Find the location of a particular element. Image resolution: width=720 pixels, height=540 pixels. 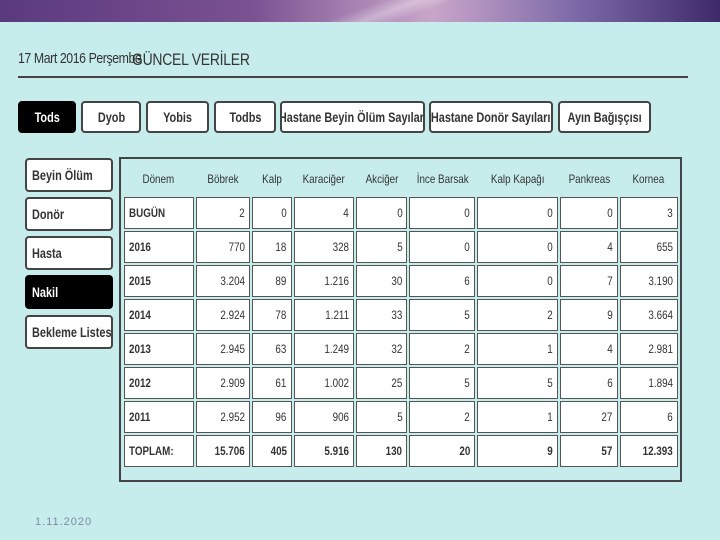

column-header-kornea: Kornea is located at coordinates (648, 178).